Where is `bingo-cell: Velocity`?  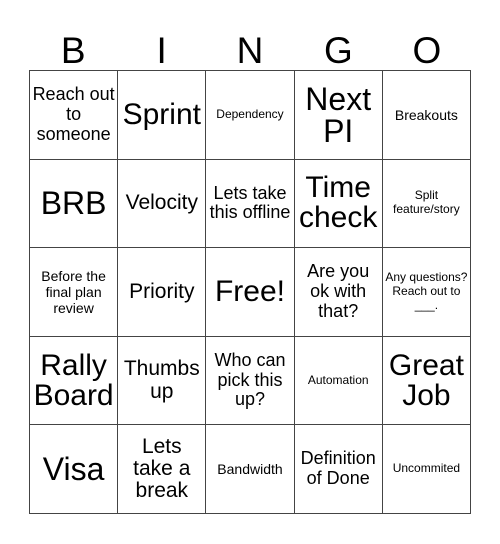
bingo-cell: Velocity is located at coordinates (162, 204).